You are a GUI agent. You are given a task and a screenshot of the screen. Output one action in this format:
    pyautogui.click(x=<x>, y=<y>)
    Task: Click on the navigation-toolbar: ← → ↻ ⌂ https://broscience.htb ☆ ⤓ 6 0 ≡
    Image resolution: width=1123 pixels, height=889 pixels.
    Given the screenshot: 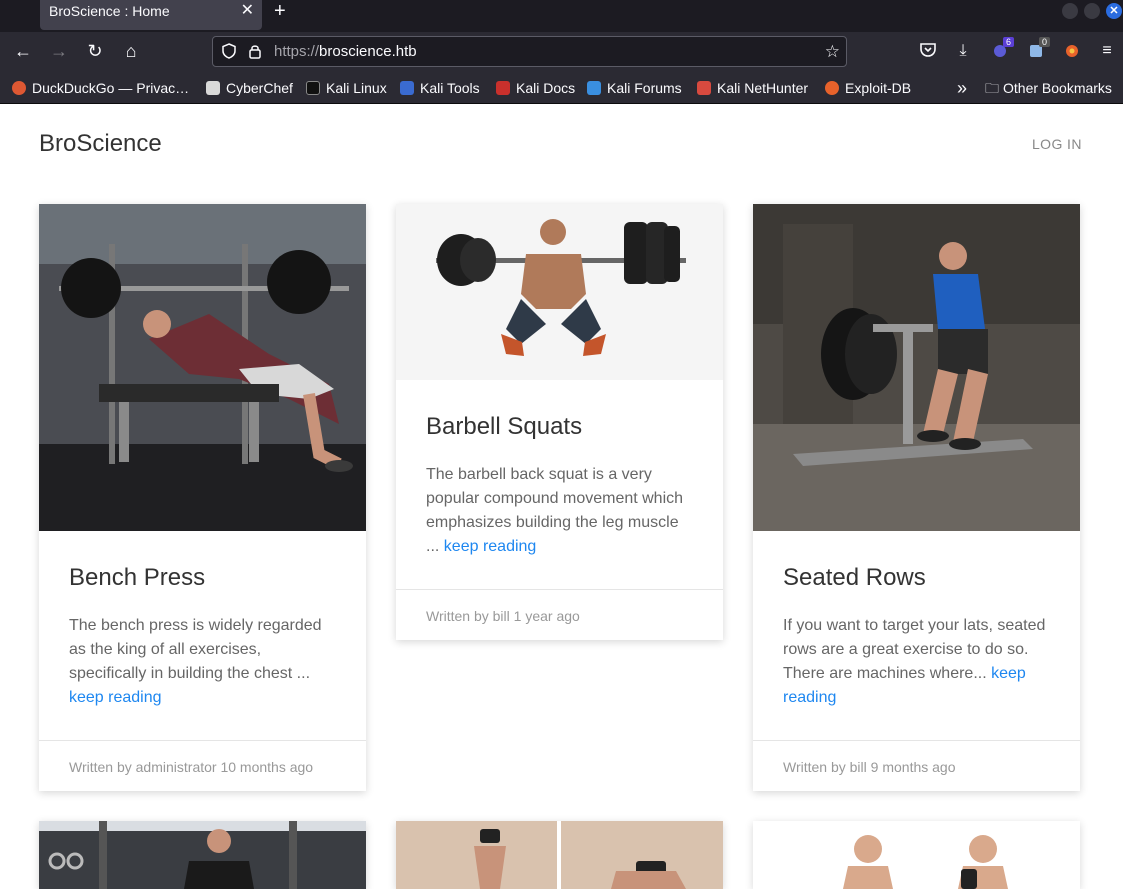 What is the action you would take?
    pyautogui.click(x=561, y=52)
    